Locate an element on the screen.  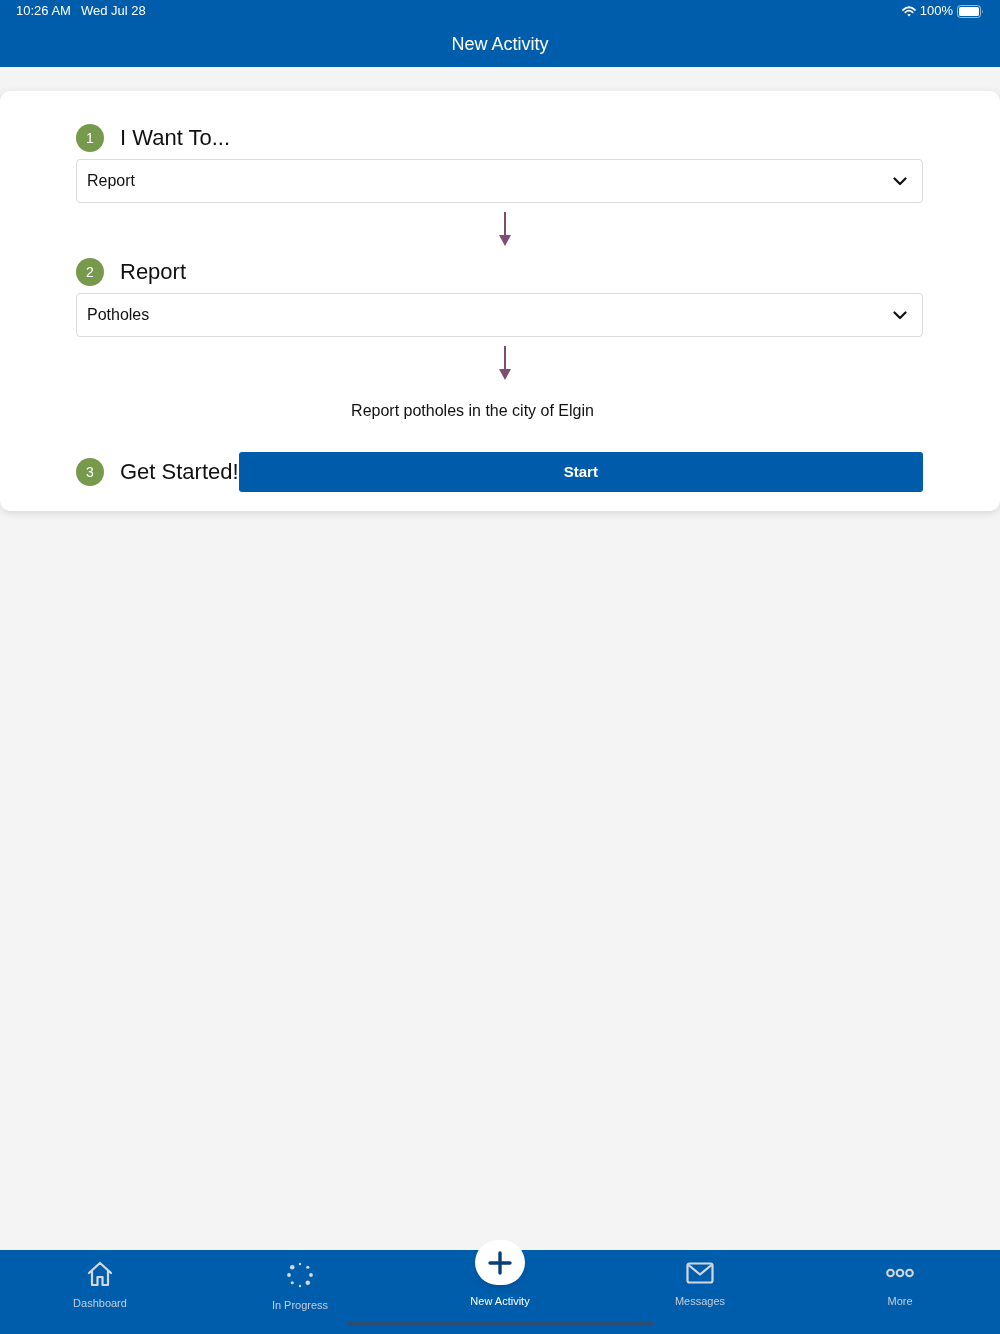
start-button: Start is located at coordinates (580, 472).